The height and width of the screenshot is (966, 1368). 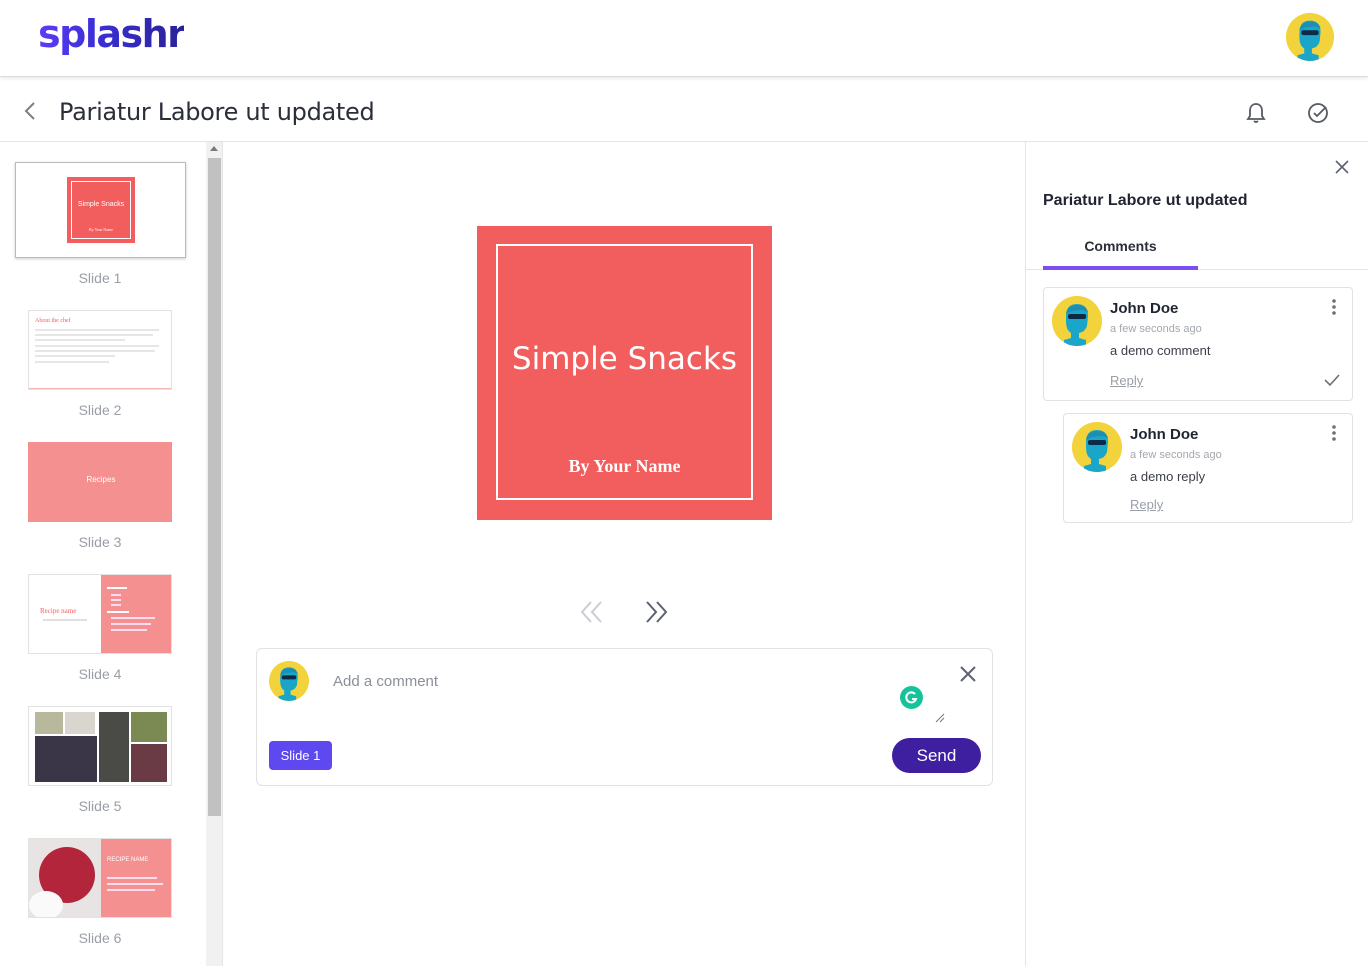 What do you see at coordinates (940, 718) in the screenshot?
I see `resize-handle-icon` at bounding box center [940, 718].